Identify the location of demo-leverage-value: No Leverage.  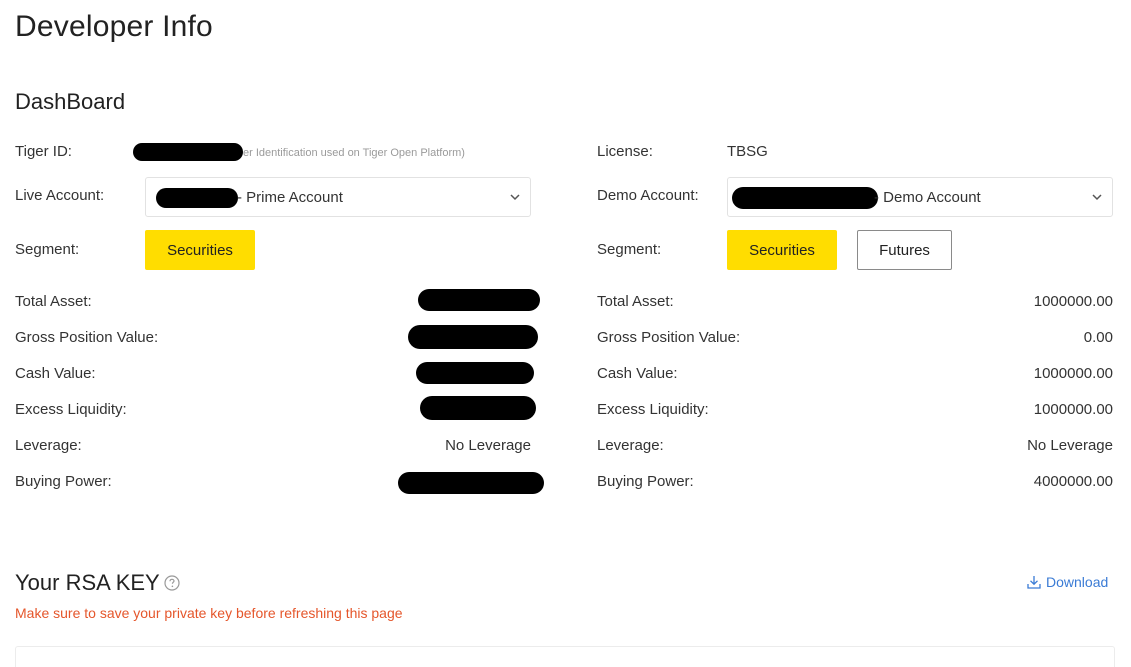
(1070, 445).